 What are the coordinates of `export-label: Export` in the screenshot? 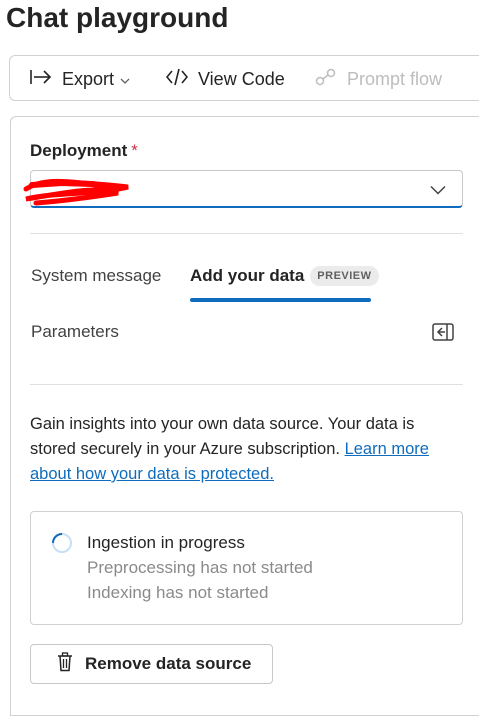 It's located at (88, 78).